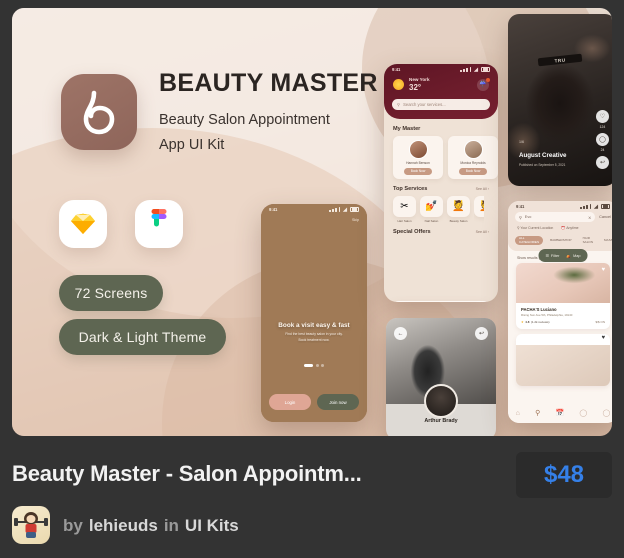 The image size is (624, 558). I want to click on map-label: Map, so click(577, 255).